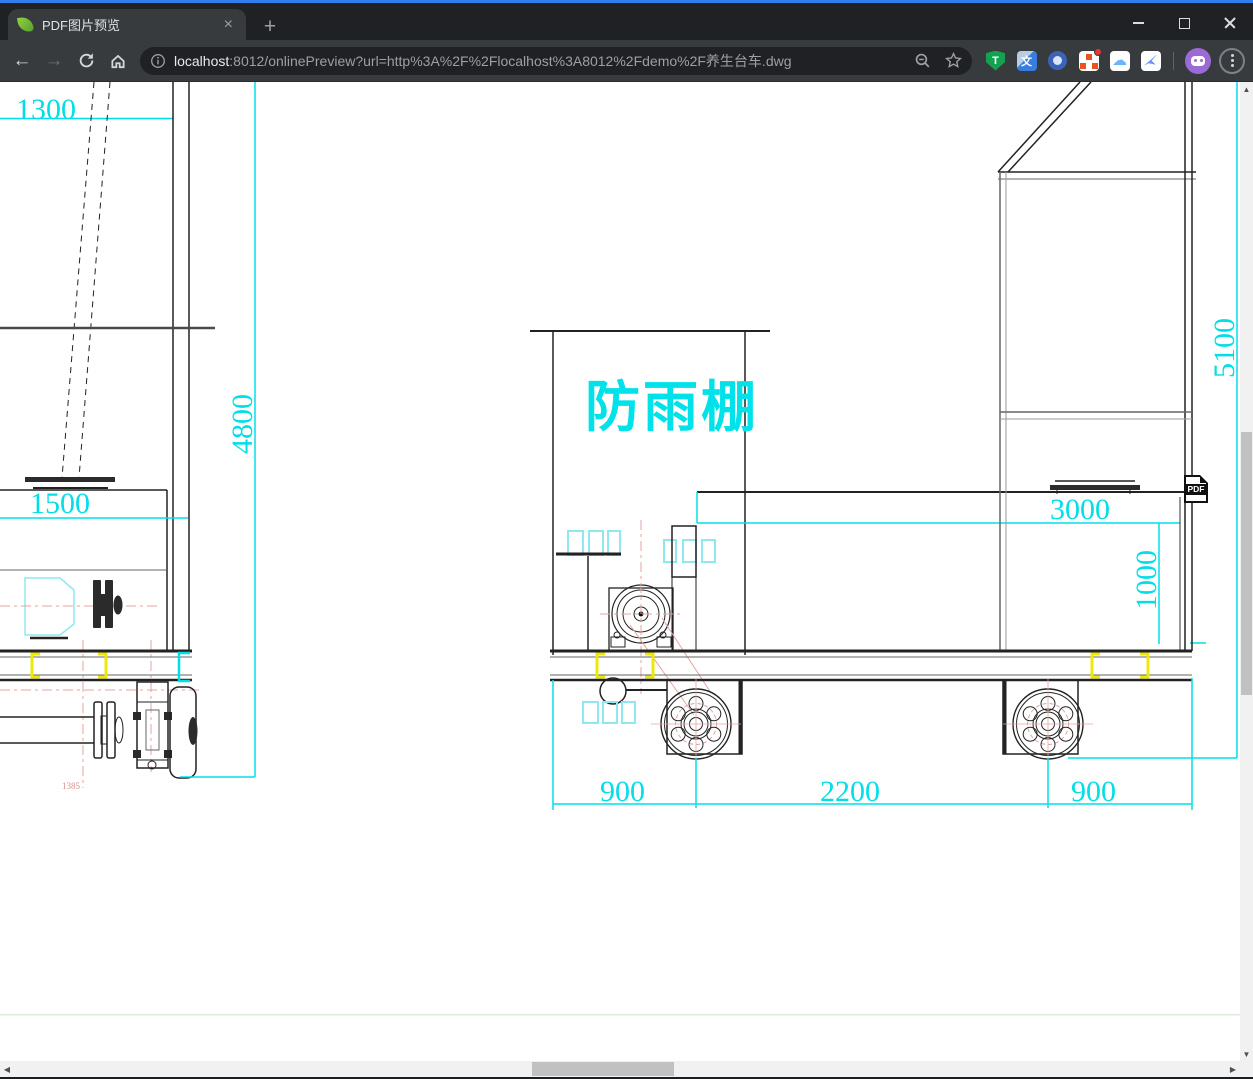  I want to click on back-button: ←, so click(22, 61).